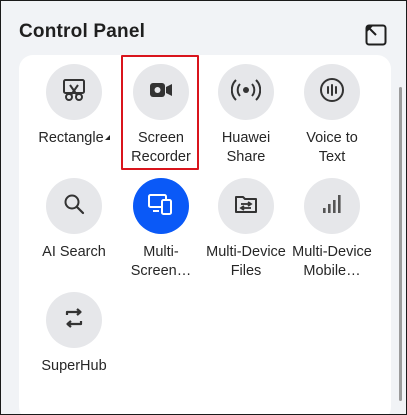  I want to click on tile-label: Voice to Text, so click(332, 147).